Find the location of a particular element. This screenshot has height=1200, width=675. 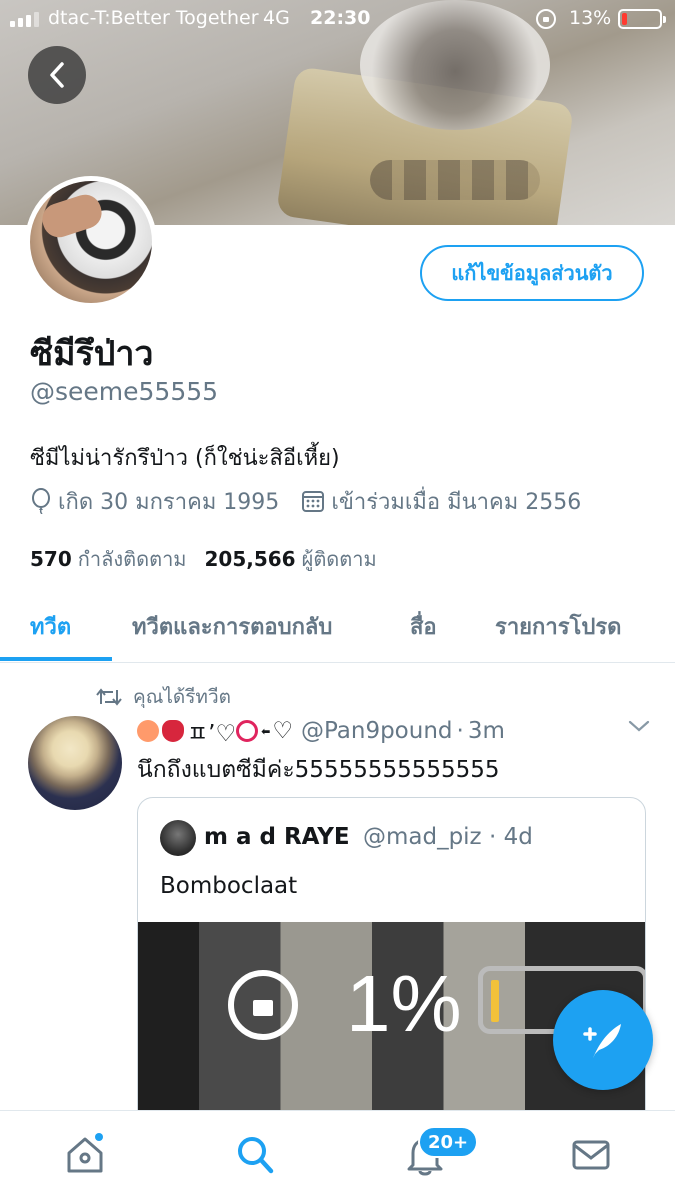

peach-emoji-icon is located at coordinates (148, 731).